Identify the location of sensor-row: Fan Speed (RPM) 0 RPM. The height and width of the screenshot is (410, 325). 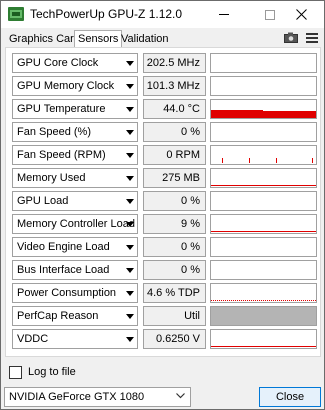
(164, 155).